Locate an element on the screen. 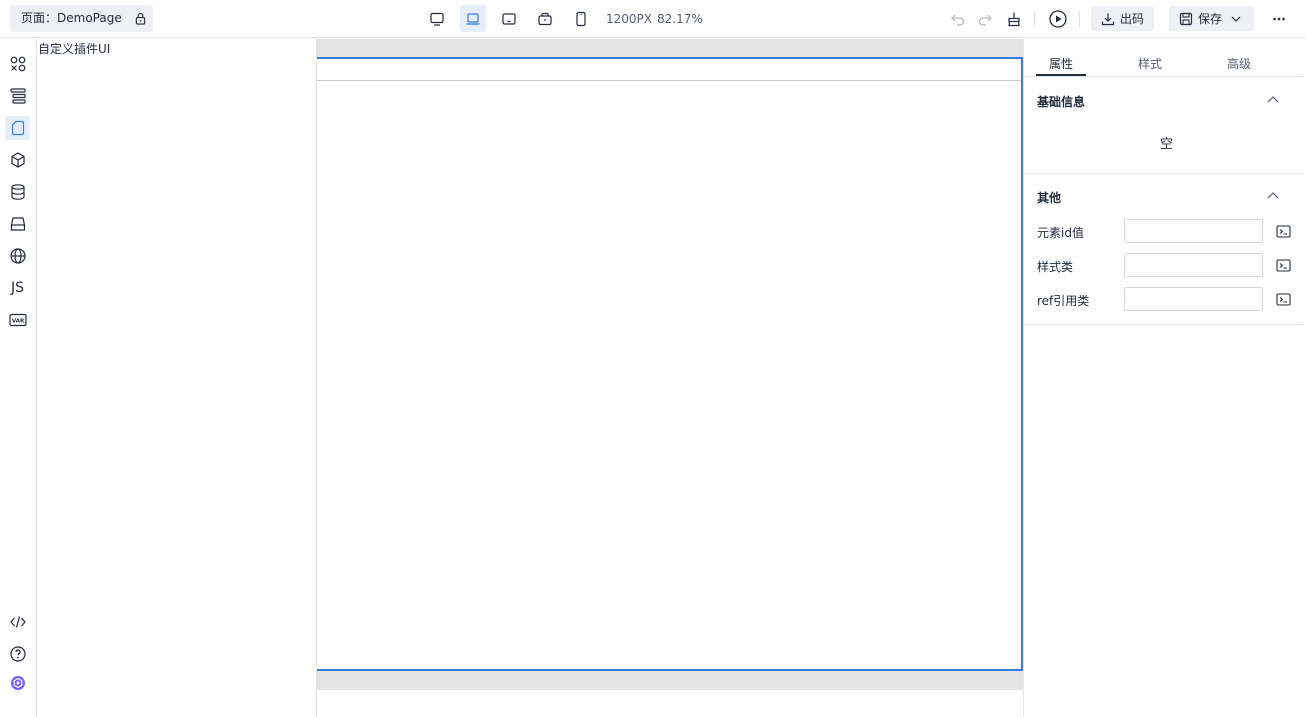 The image size is (1306, 717). desktop-device-button is located at coordinates (437, 18).